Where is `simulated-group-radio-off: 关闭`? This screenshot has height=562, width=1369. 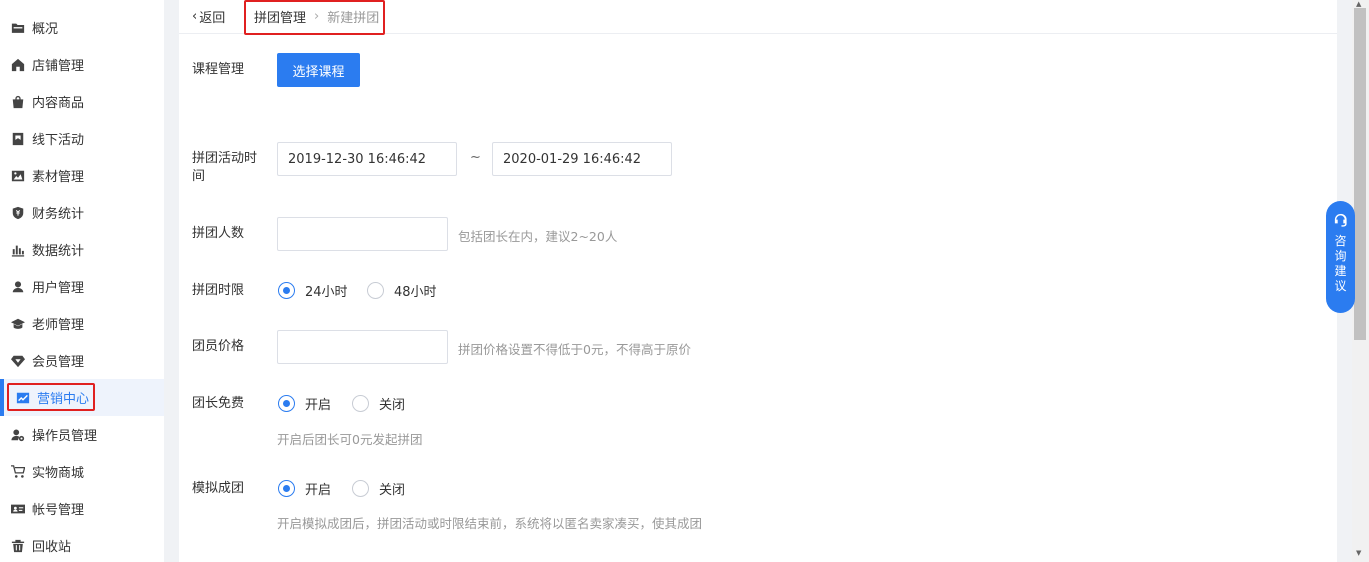 simulated-group-radio-off: 关闭 is located at coordinates (378, 488).